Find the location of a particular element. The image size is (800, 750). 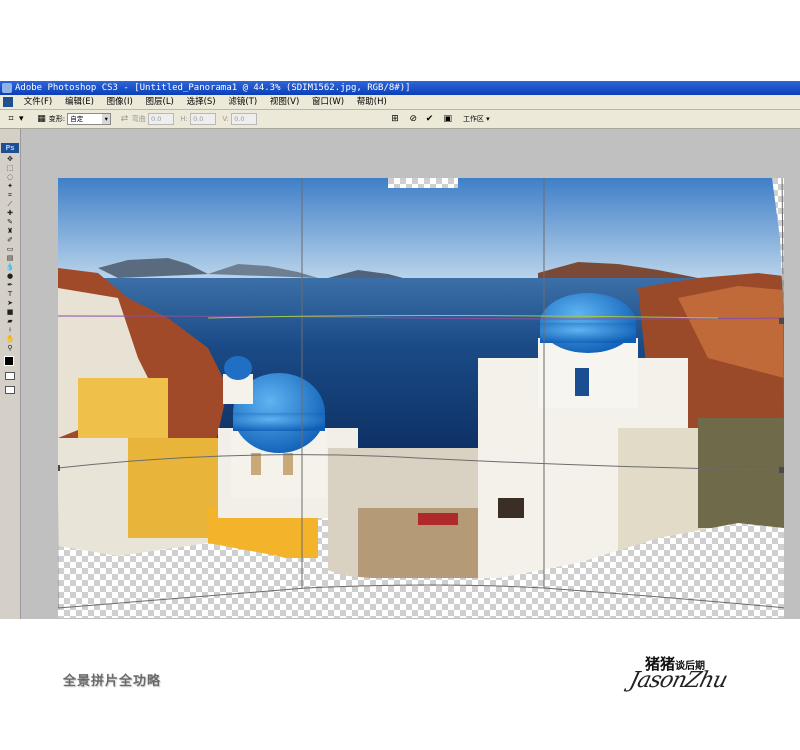

menu-edit: 编辑(E) is located at coordinates (79, 102).